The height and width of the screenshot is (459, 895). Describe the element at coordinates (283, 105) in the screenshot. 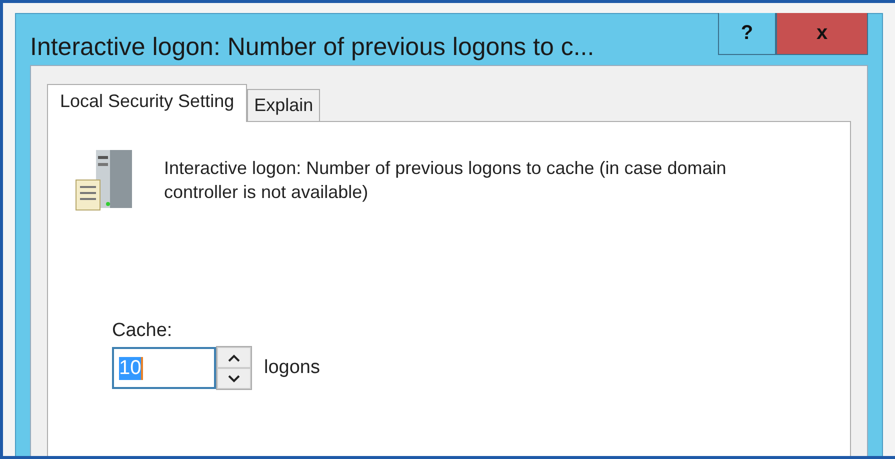

I see `tab: Explain` at that location.